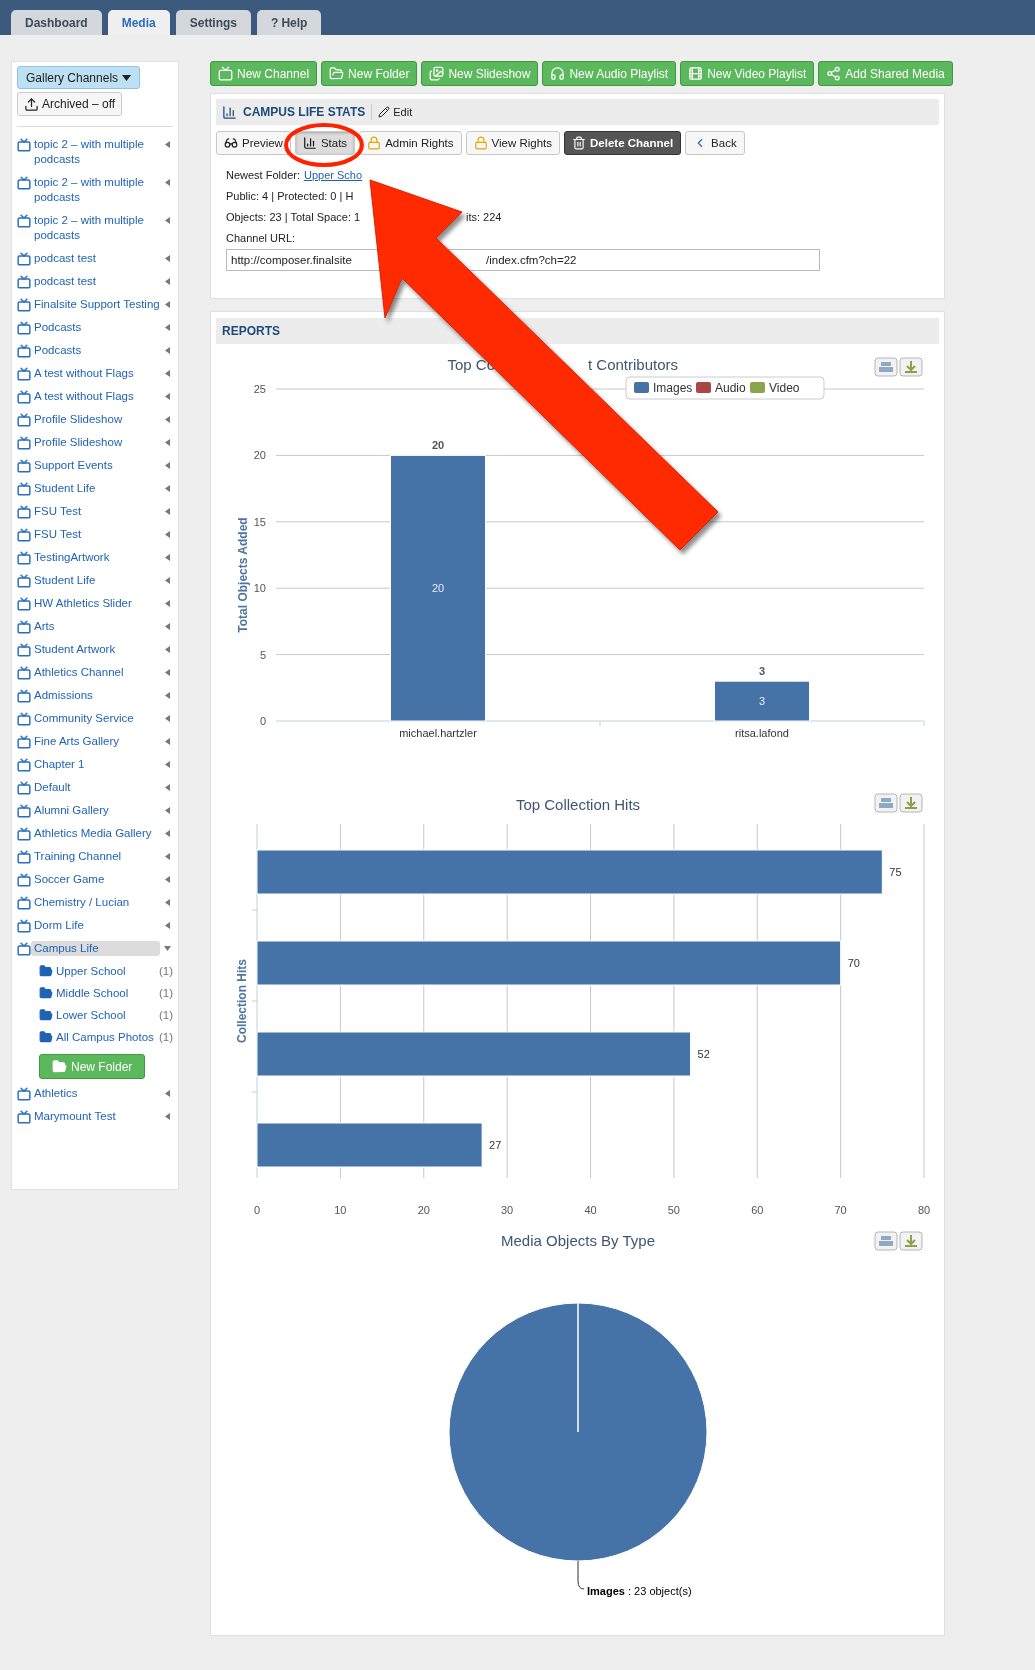  Describe the element at coordinates (106, 1015) in the screenshot. I see `folder-item: Lower School` at that location.